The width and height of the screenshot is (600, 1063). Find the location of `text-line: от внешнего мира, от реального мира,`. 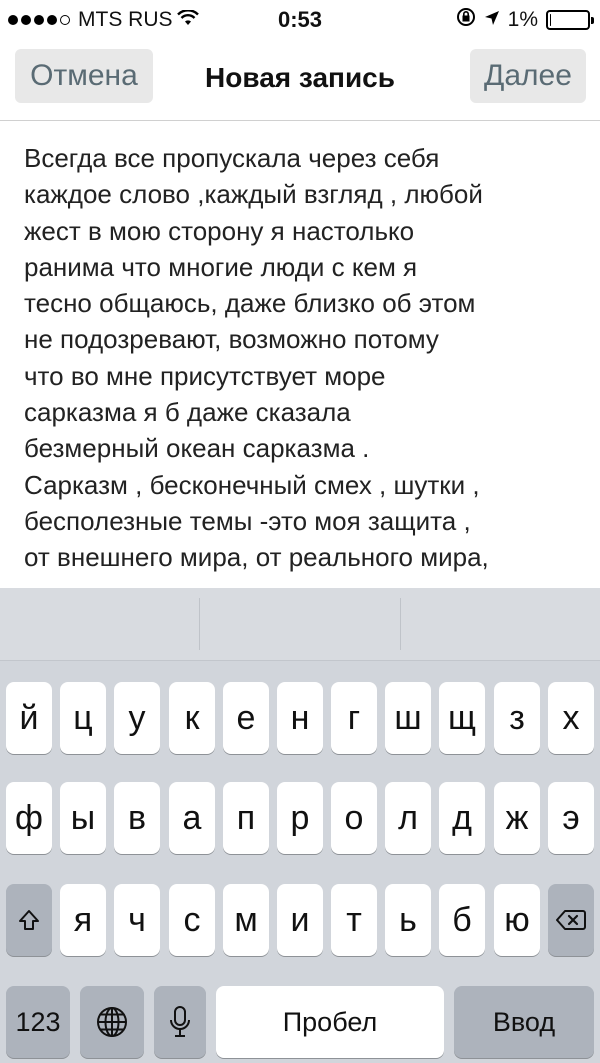

text-line: от внешнего мира, от реального мира, is located at coordinates (256, 557).